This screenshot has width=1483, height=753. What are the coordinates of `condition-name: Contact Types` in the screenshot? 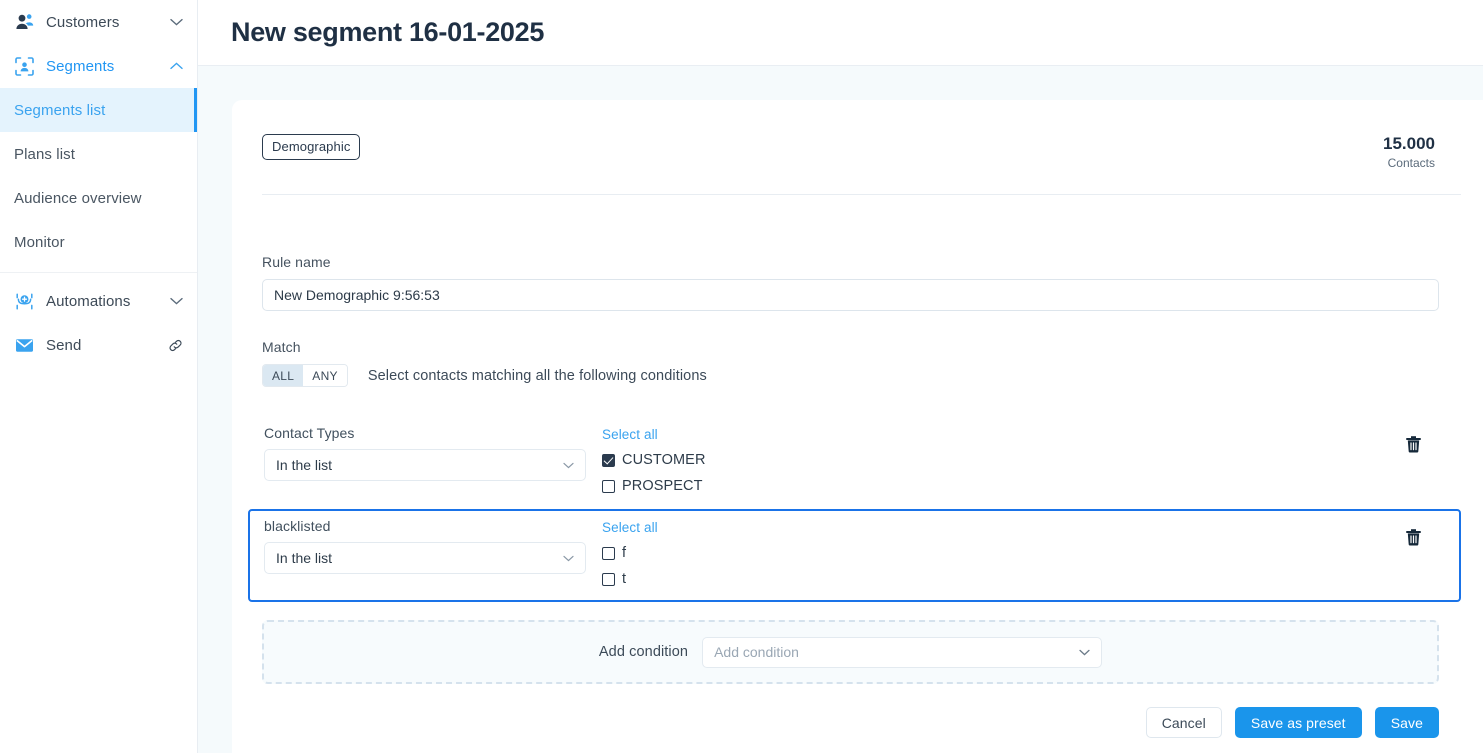 It's located at (309, 433).